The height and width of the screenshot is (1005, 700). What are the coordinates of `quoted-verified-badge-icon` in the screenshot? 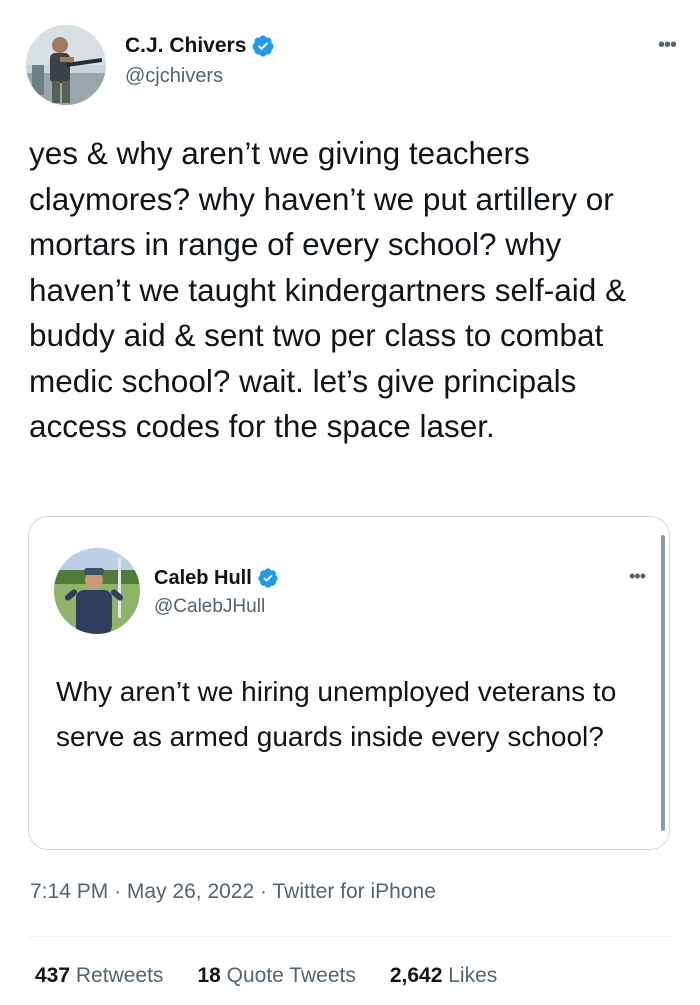 It's located at (268, 578).